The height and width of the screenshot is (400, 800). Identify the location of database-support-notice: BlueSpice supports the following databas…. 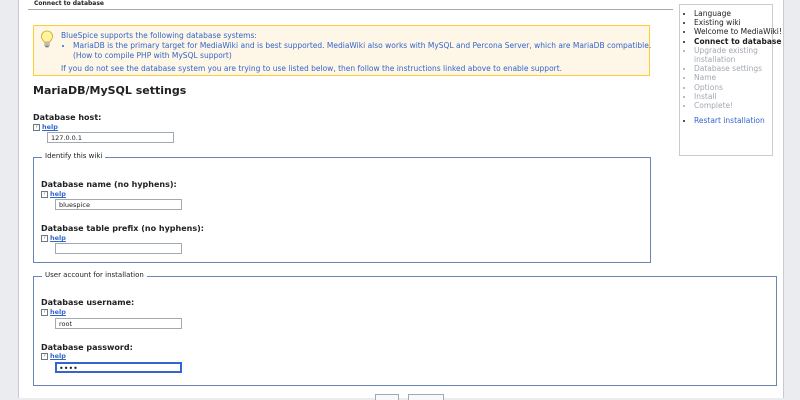
(342, 50).